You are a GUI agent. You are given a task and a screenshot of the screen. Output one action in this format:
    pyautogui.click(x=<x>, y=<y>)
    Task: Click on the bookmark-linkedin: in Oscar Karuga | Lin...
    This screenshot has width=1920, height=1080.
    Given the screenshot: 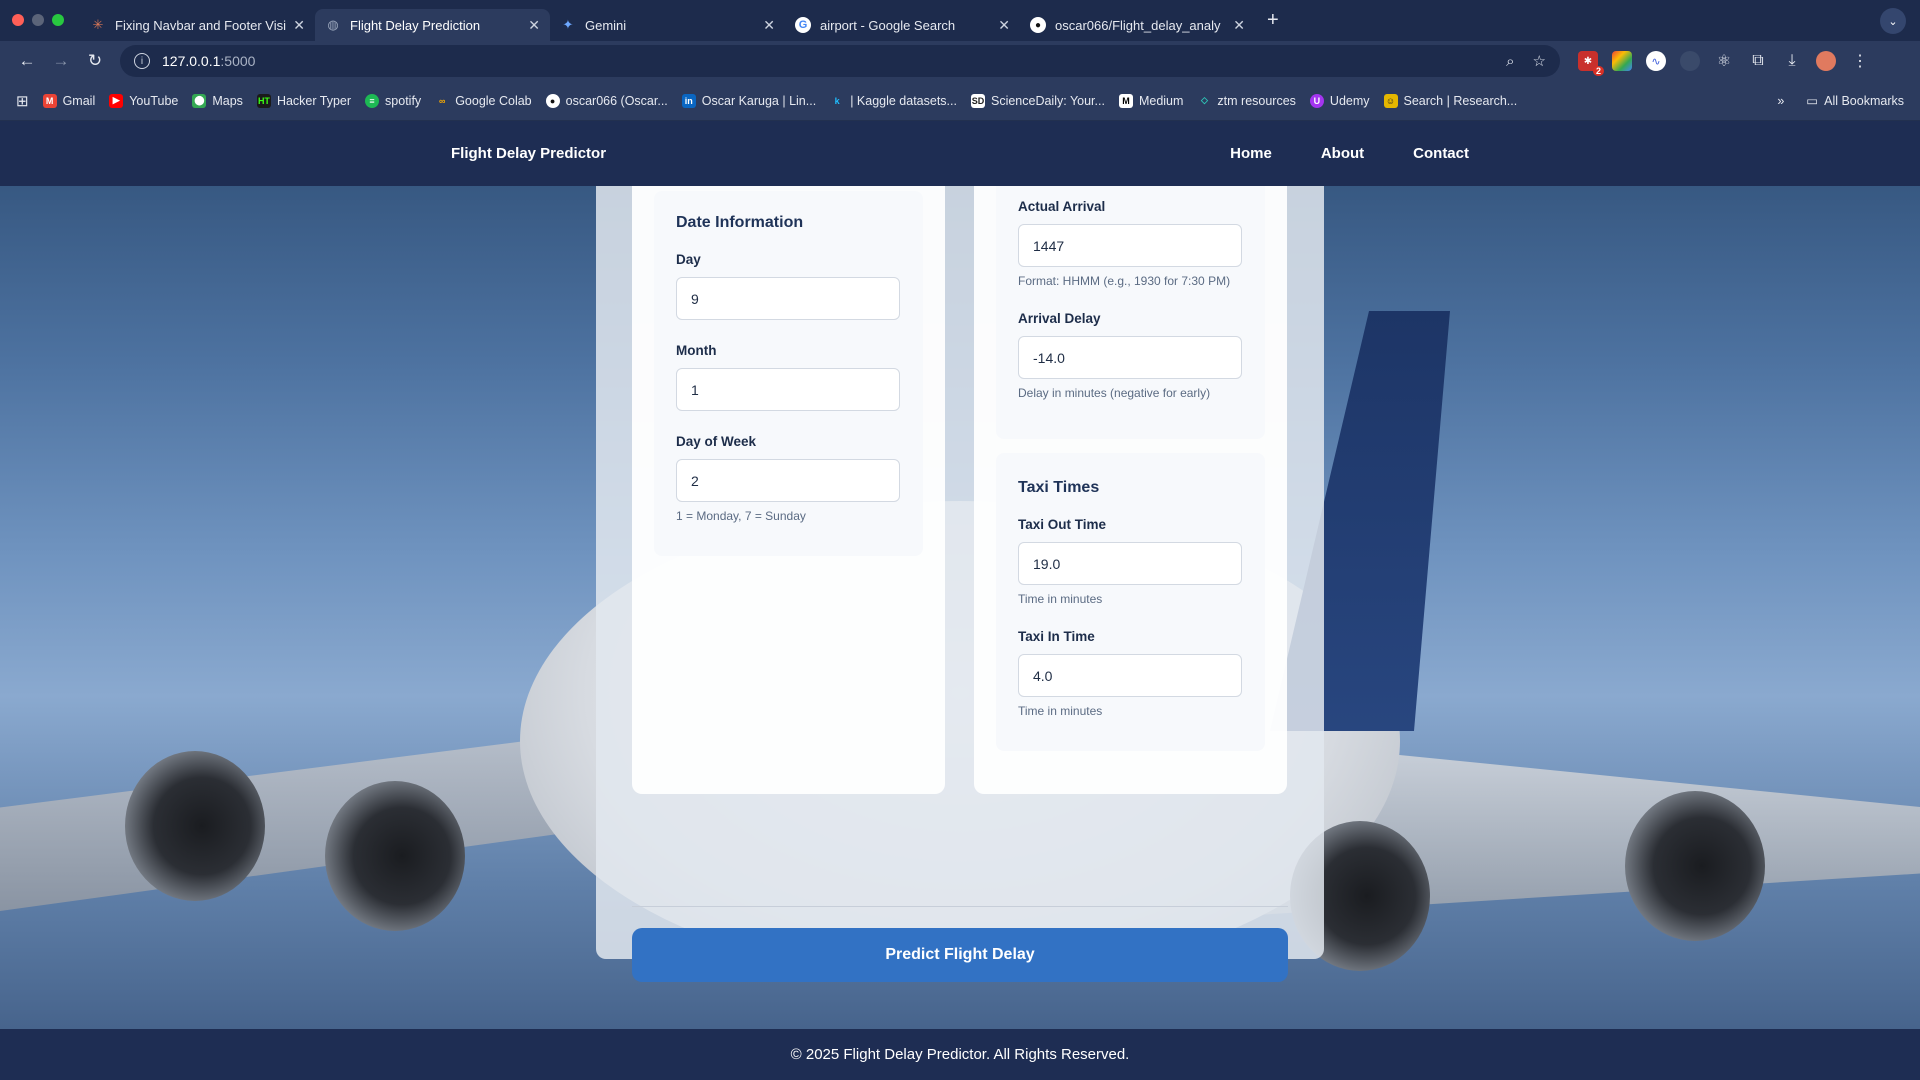 What is the action you would take?
    pyautogui.click(x=748, y=100)
    